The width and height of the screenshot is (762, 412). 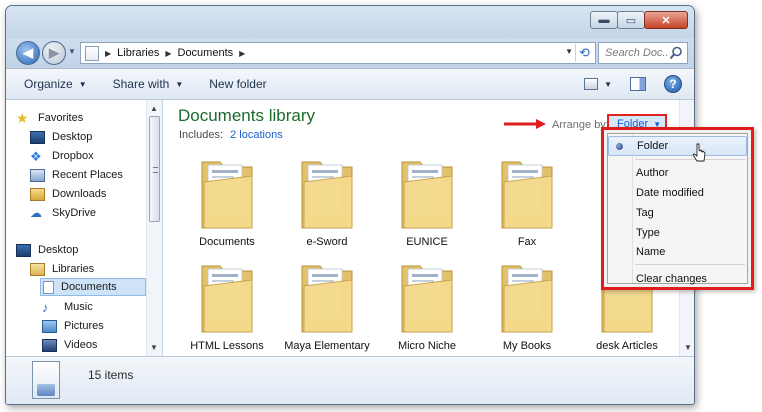 I want to click on recent-pages-dropdown: ▼, so click(x=72, y=51).